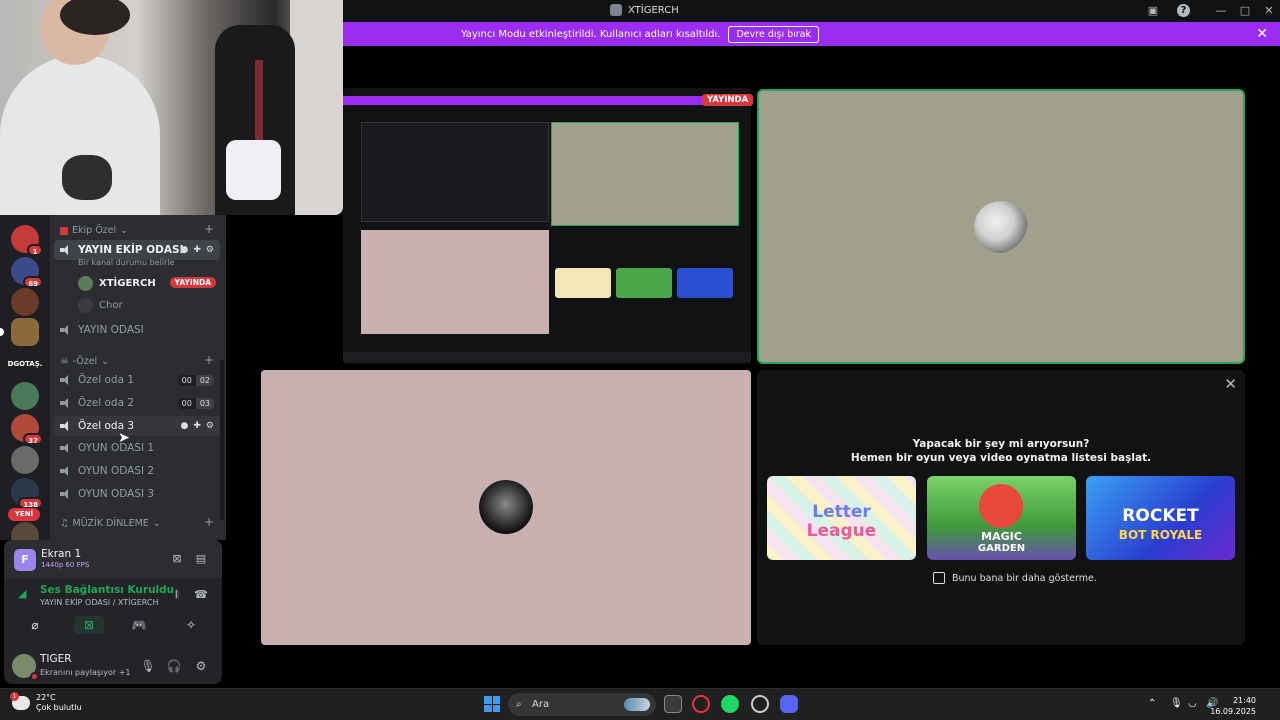  I want to click on disable-streamer-mode-button: Devre dışı bırak, so click(774, 34).